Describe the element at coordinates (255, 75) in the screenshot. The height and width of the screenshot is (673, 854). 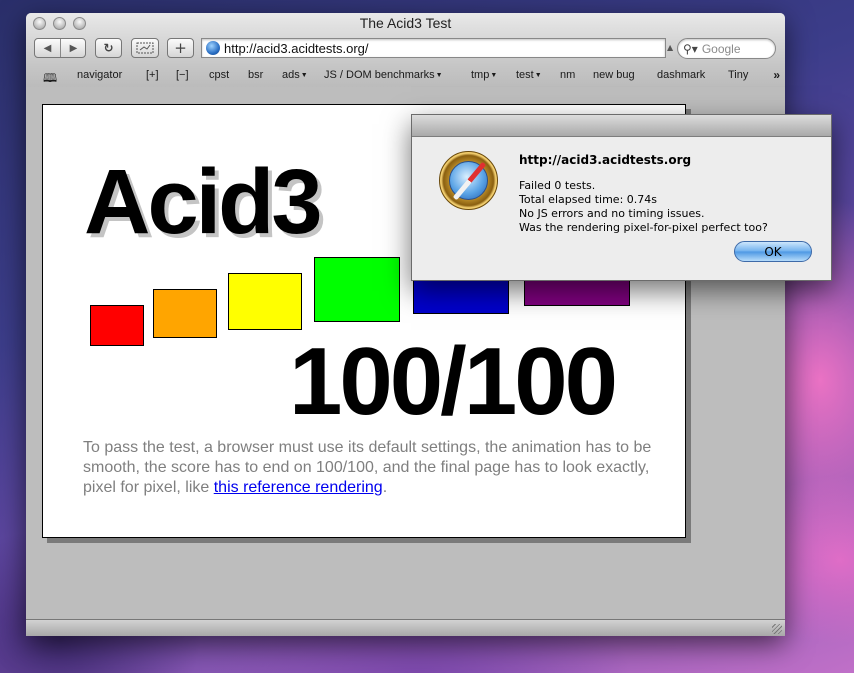
I see `bookmark-bsr: bsr` at that location.